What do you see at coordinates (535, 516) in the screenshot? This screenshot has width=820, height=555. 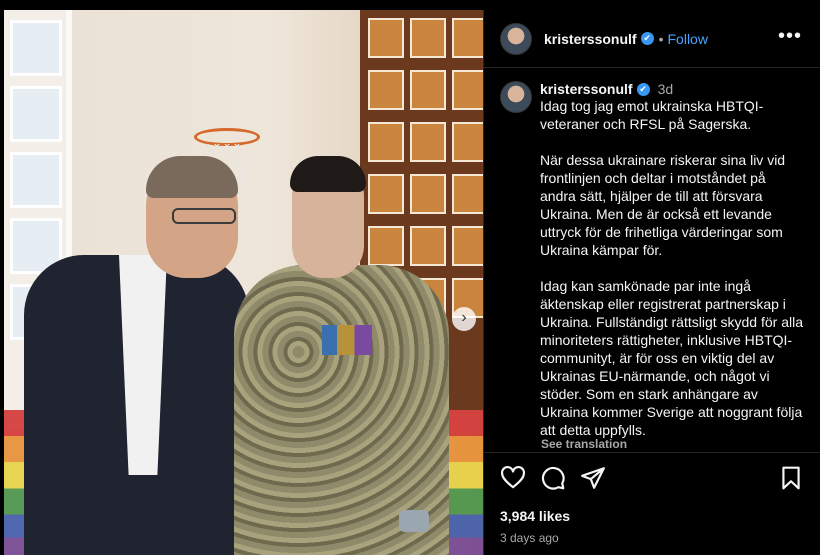 I see `likes-count: 3,984 likes` at bounding box center [535, 516].